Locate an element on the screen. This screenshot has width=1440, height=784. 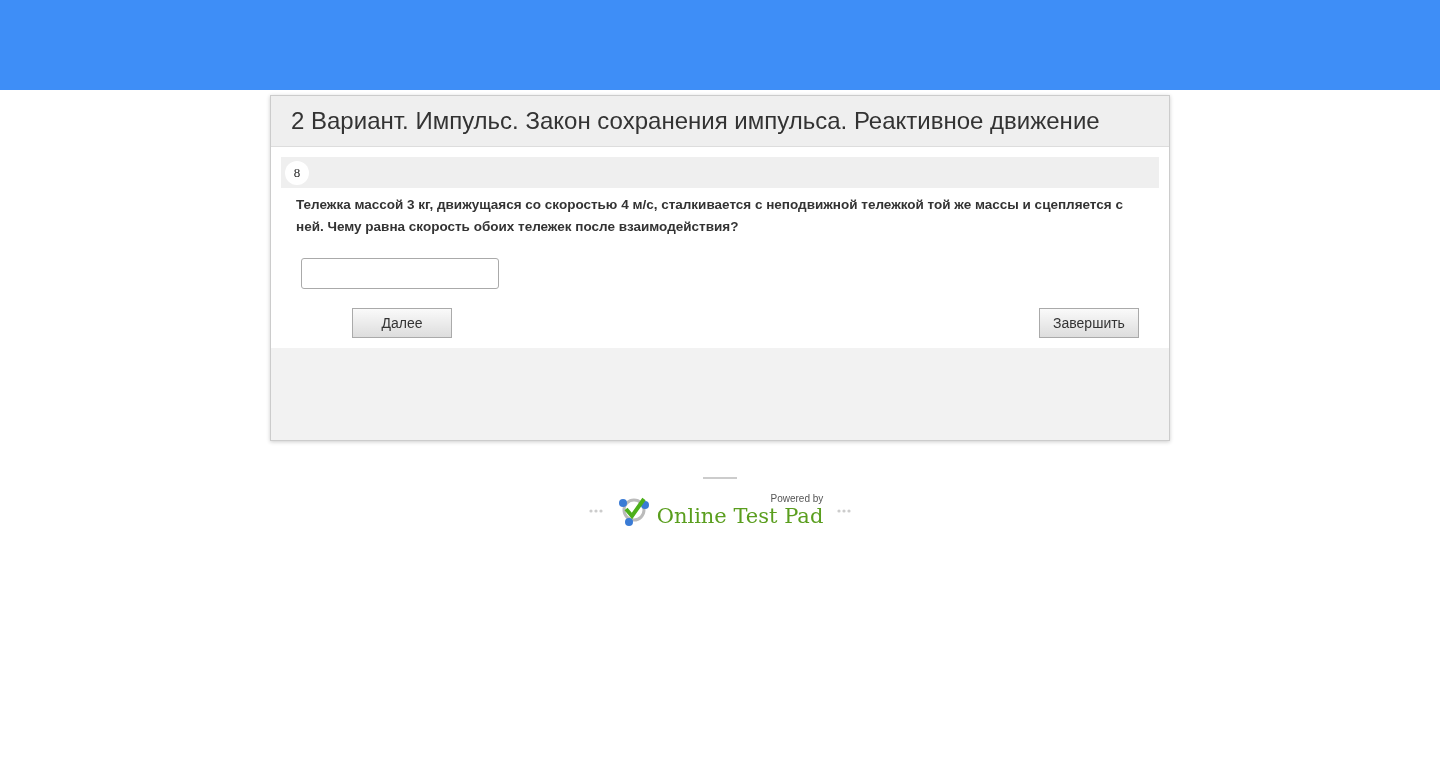
next-button: Далее is located at coordinates (402, 323).